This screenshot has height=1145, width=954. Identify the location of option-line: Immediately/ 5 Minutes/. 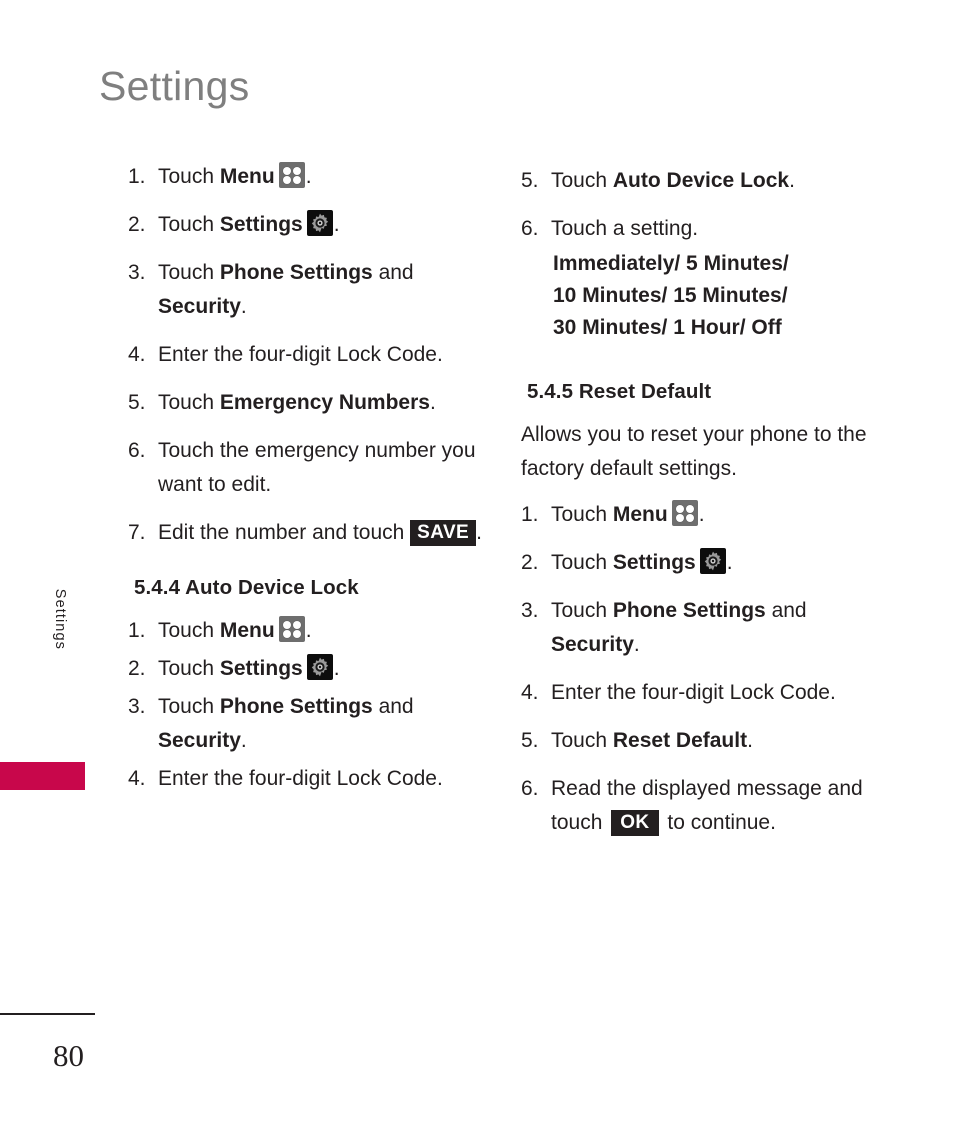
(671, 263).